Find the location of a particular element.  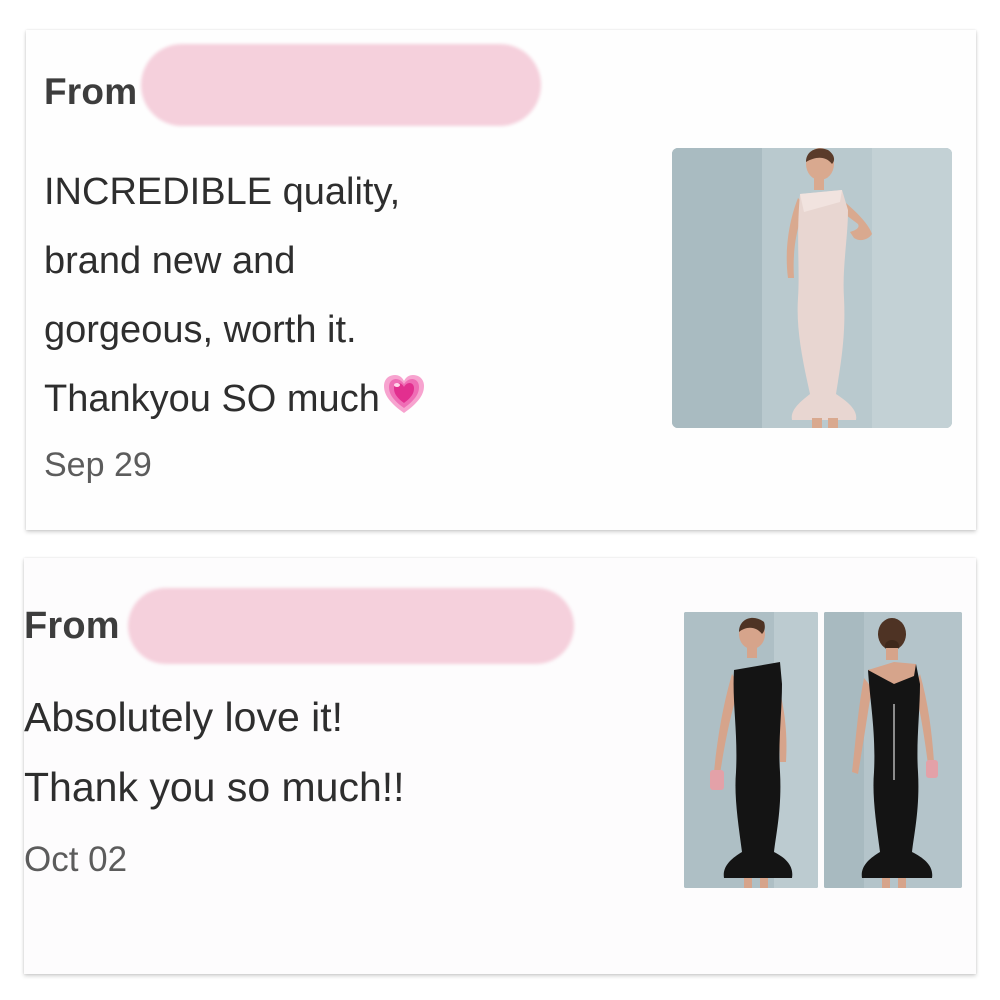

message-line: Absolutely love it! is located at coordinates (184, 717).